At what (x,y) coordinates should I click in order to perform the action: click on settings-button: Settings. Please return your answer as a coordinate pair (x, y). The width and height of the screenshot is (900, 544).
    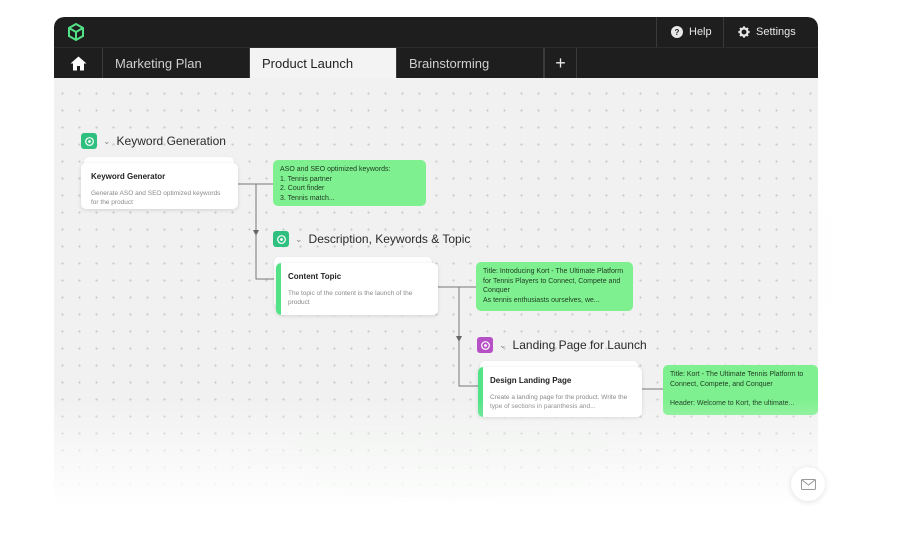
    Looking at the image, I should click on (766, 32).